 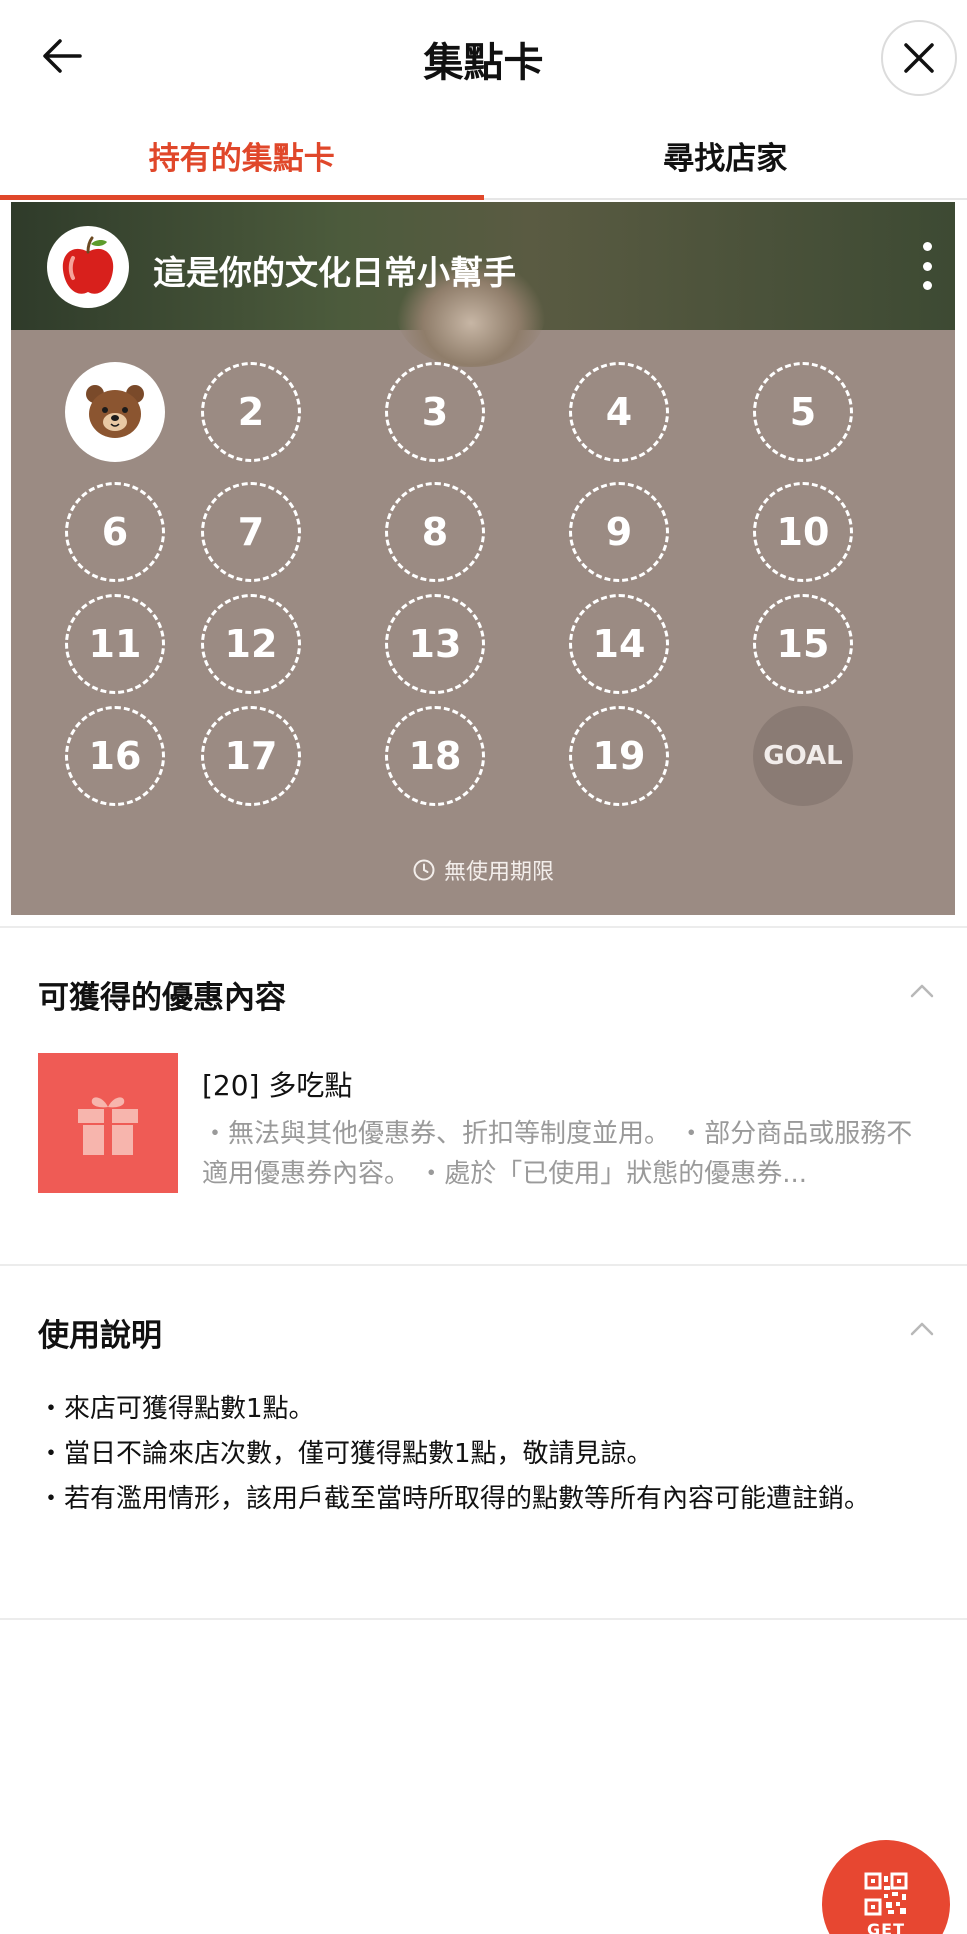 I want to click on close-button, so click(x=919, y=58).